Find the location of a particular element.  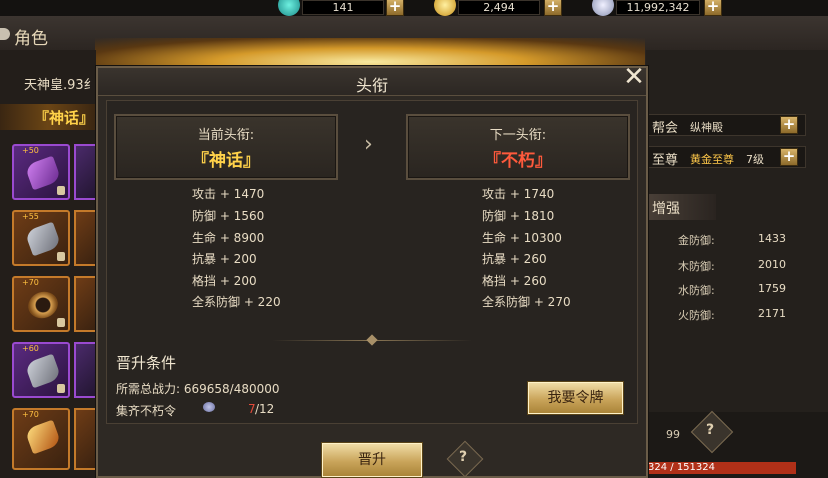

equip-slot-2d is located at coordinates (85, 370).